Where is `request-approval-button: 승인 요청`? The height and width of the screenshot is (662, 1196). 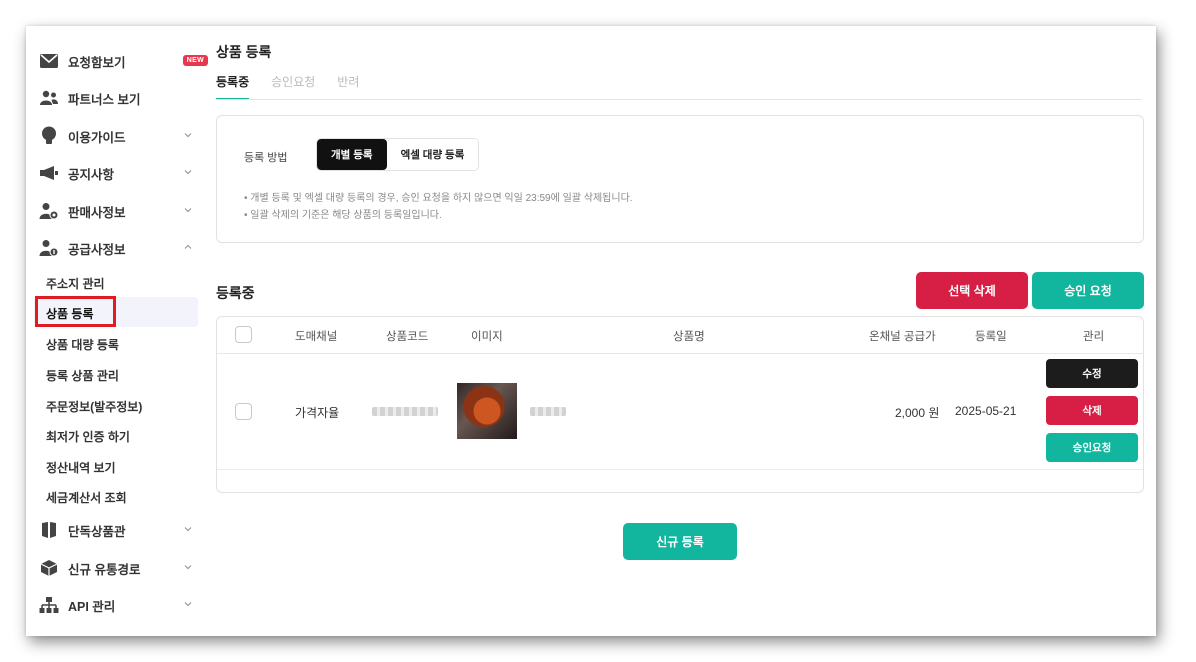 request-approval-button: 승인 요청 is located at coordinates (1088, 290).